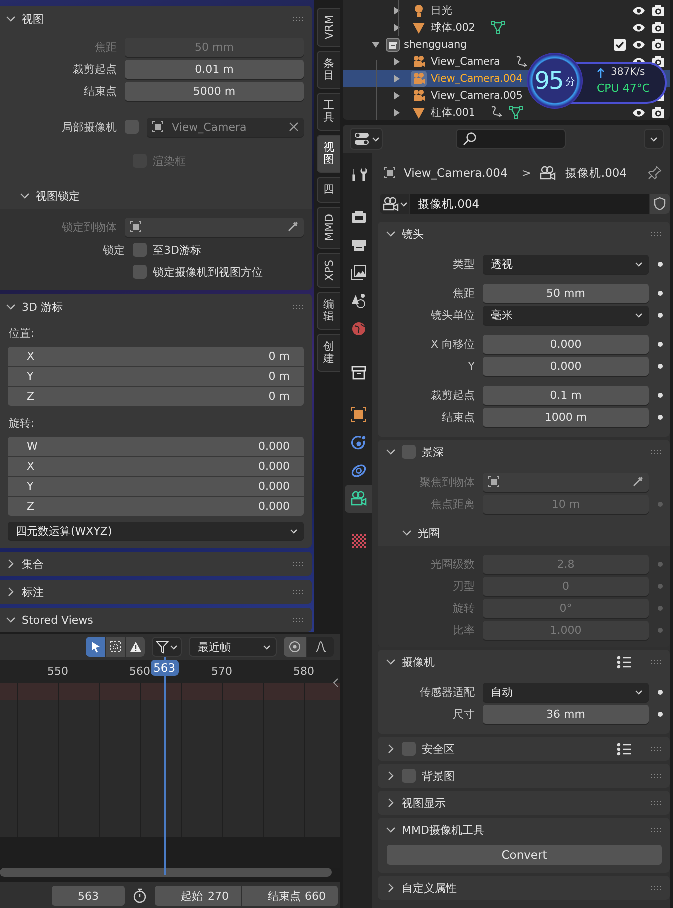  Describe the element at coordinates (566, 417) in the screenshot. I see `number-field: 1000 m` at that location.